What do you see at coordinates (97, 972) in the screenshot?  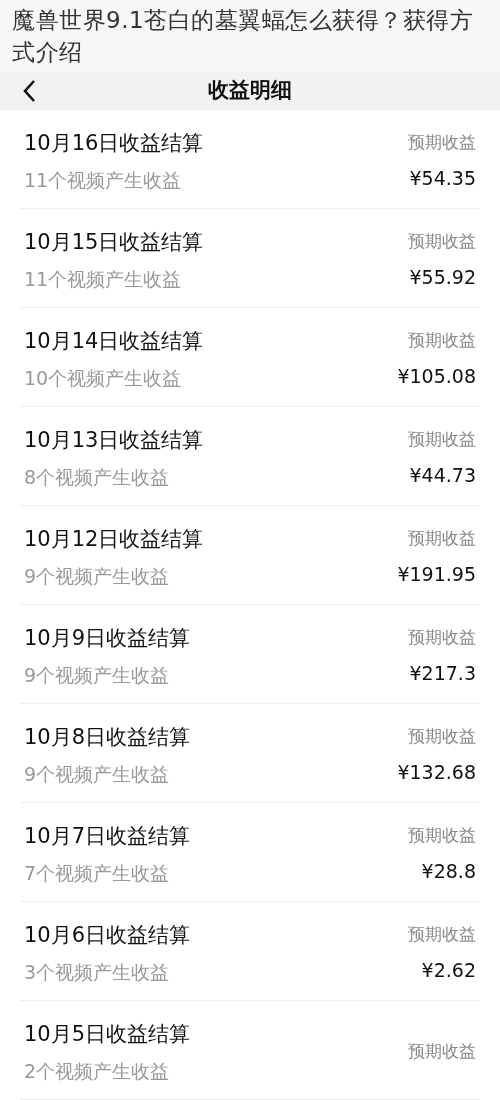 I see `row-subtitle: 3个视频产生收益` at bounding box center [97, 972].